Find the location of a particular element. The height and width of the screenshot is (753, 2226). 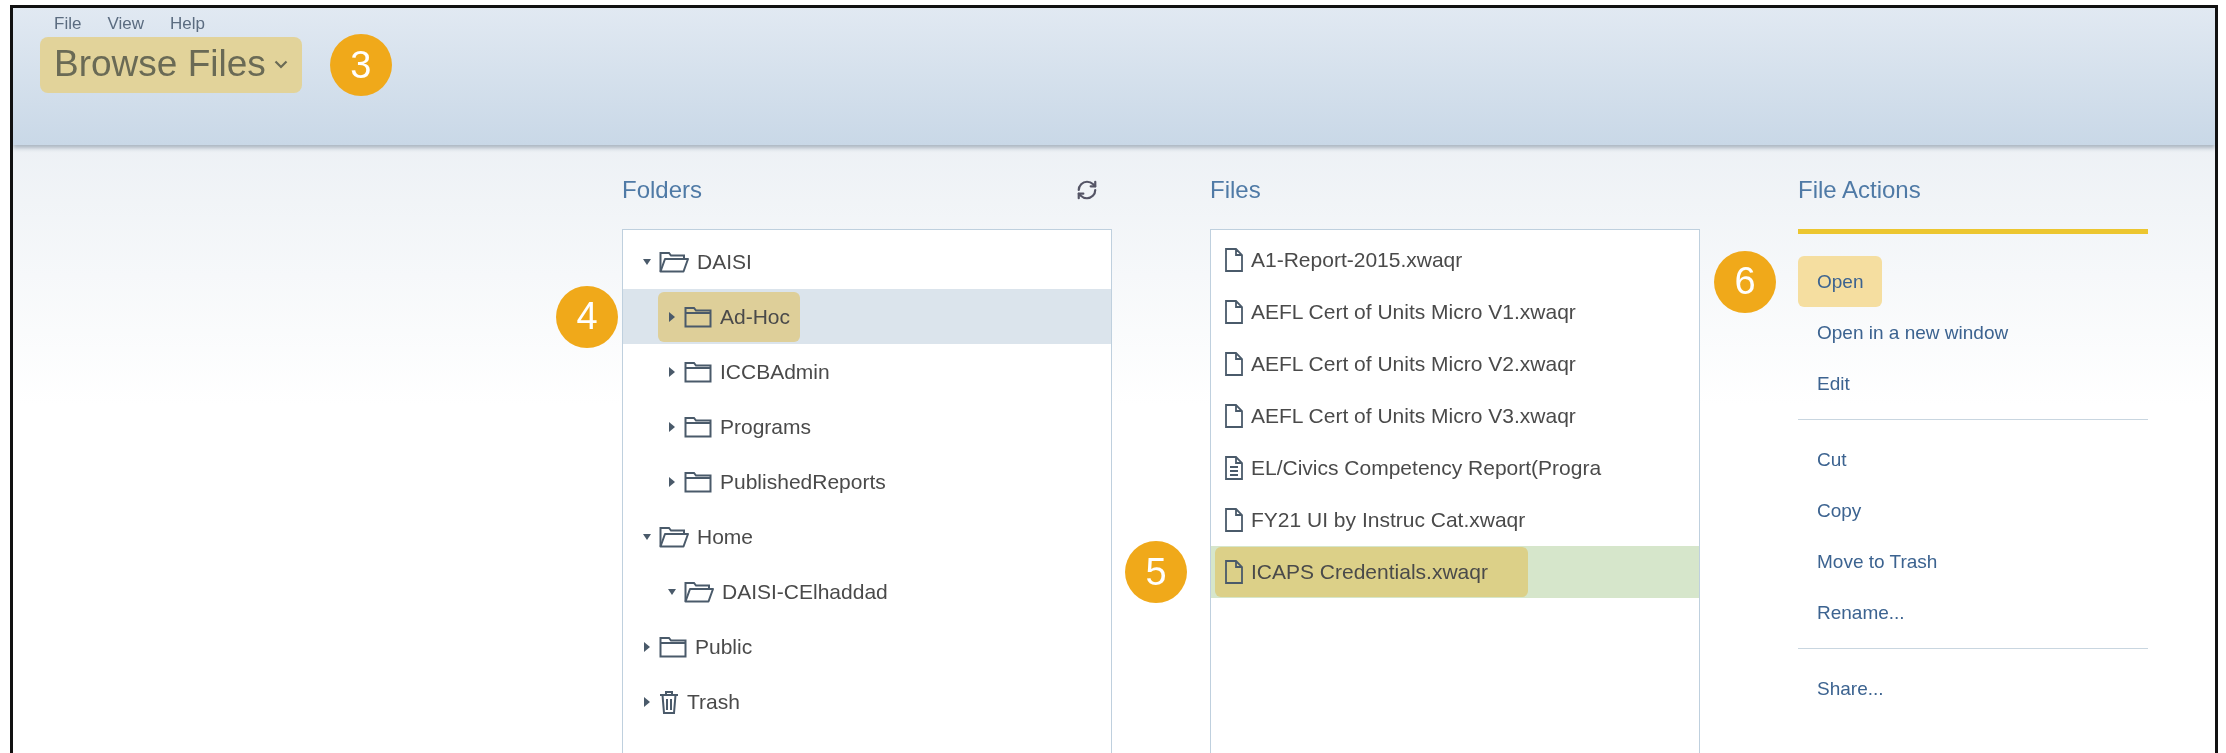

action-link: Open is located at coordinates (1840, 281).